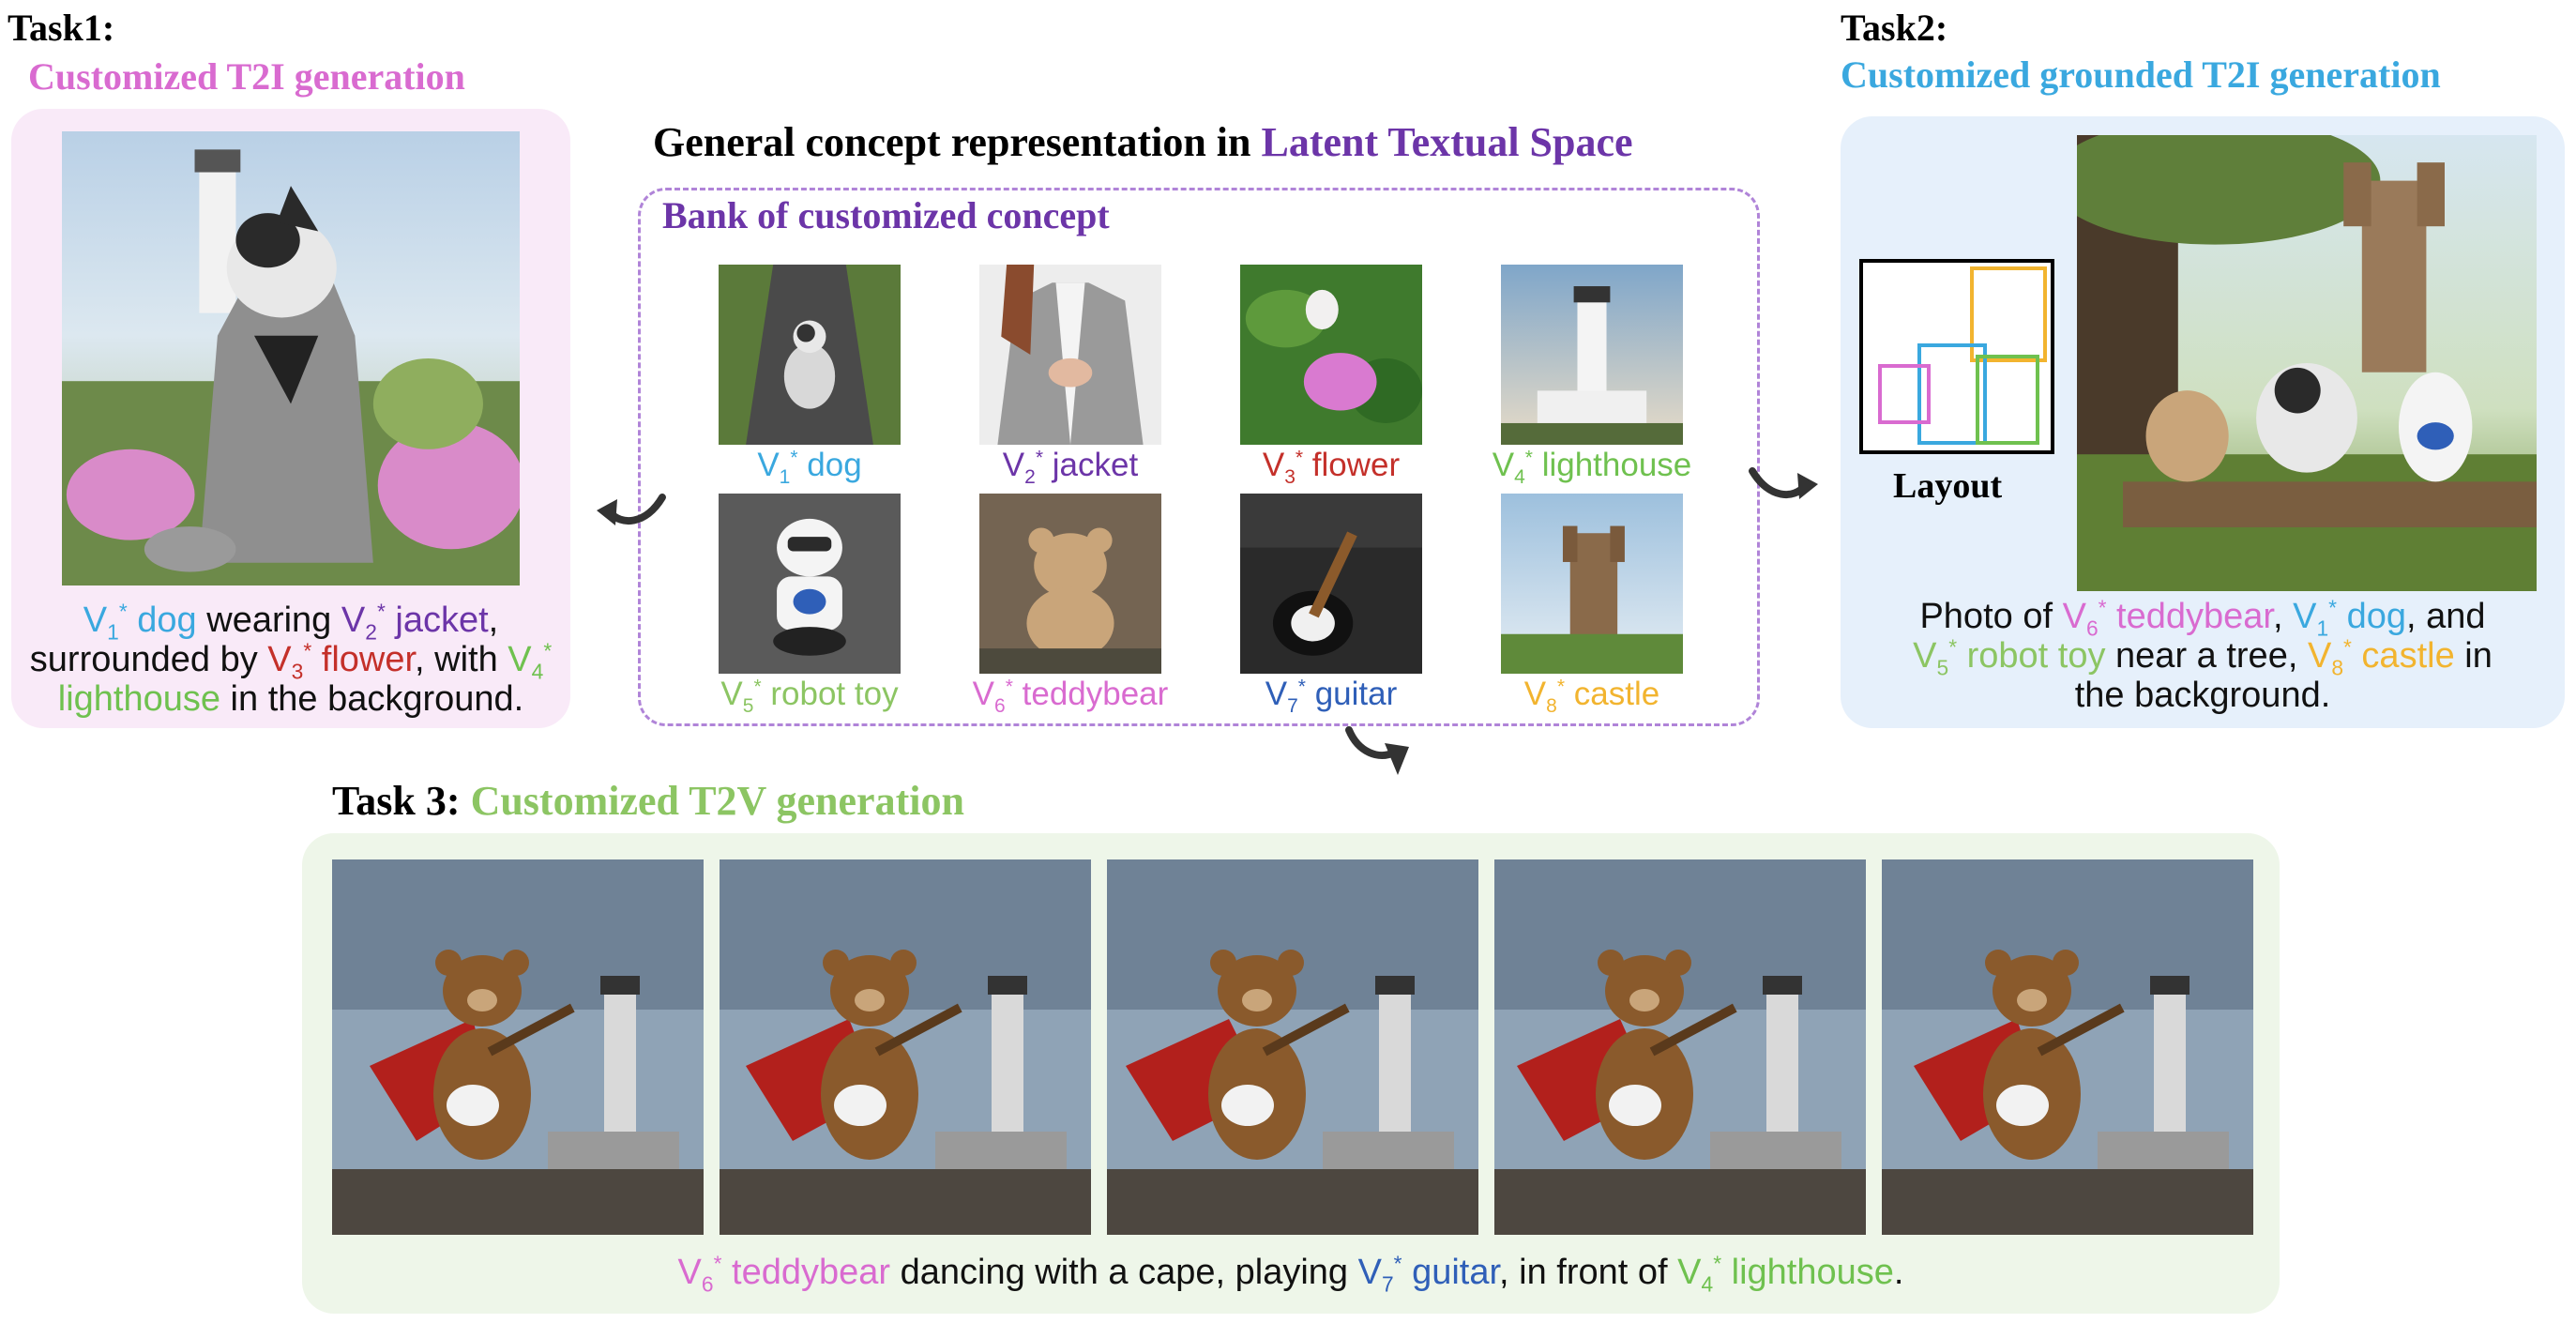  Describe the element at coordinates (1331, 467) in the screenshot. I see `concept-label-flower: V3* flower` at that location.